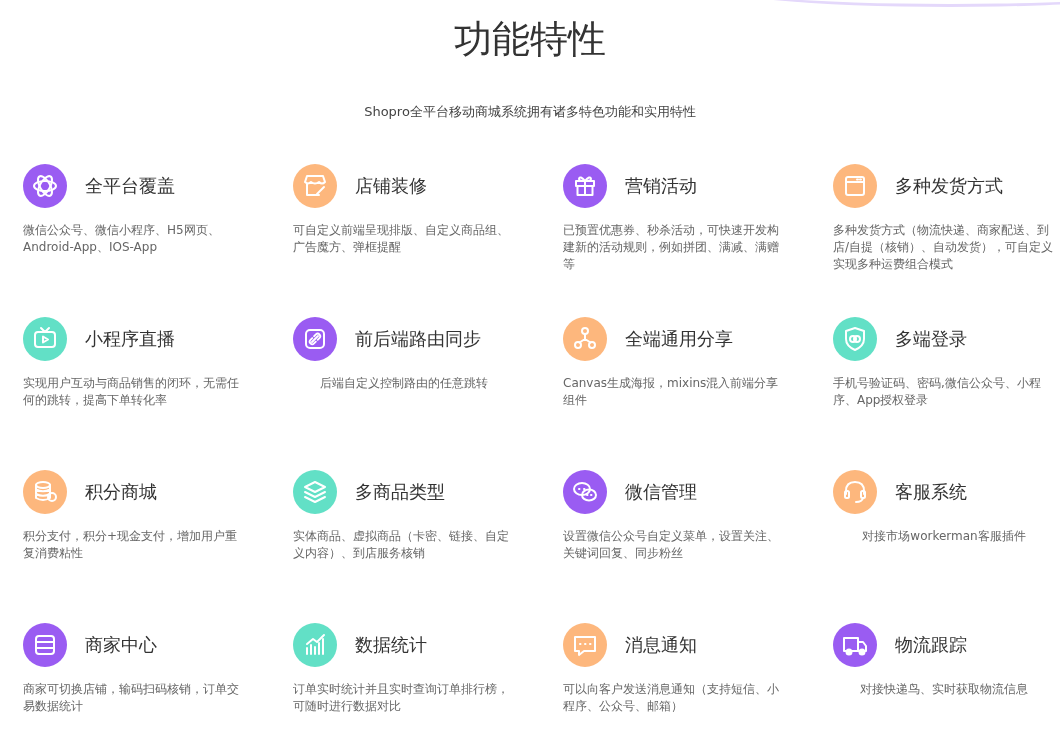 The width and height of the screenshot is (1060, 751). I want to click on feature-title: 物流跟踪, so click(931, 645).